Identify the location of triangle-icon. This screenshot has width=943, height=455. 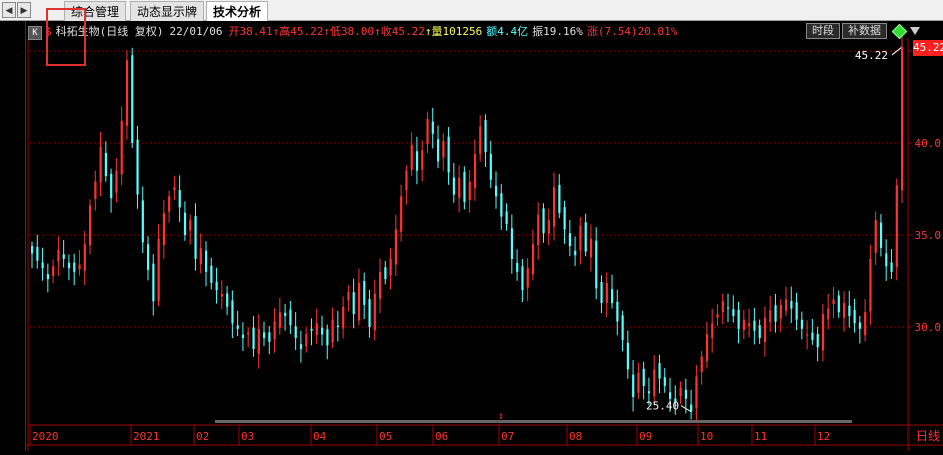
(915, 31).